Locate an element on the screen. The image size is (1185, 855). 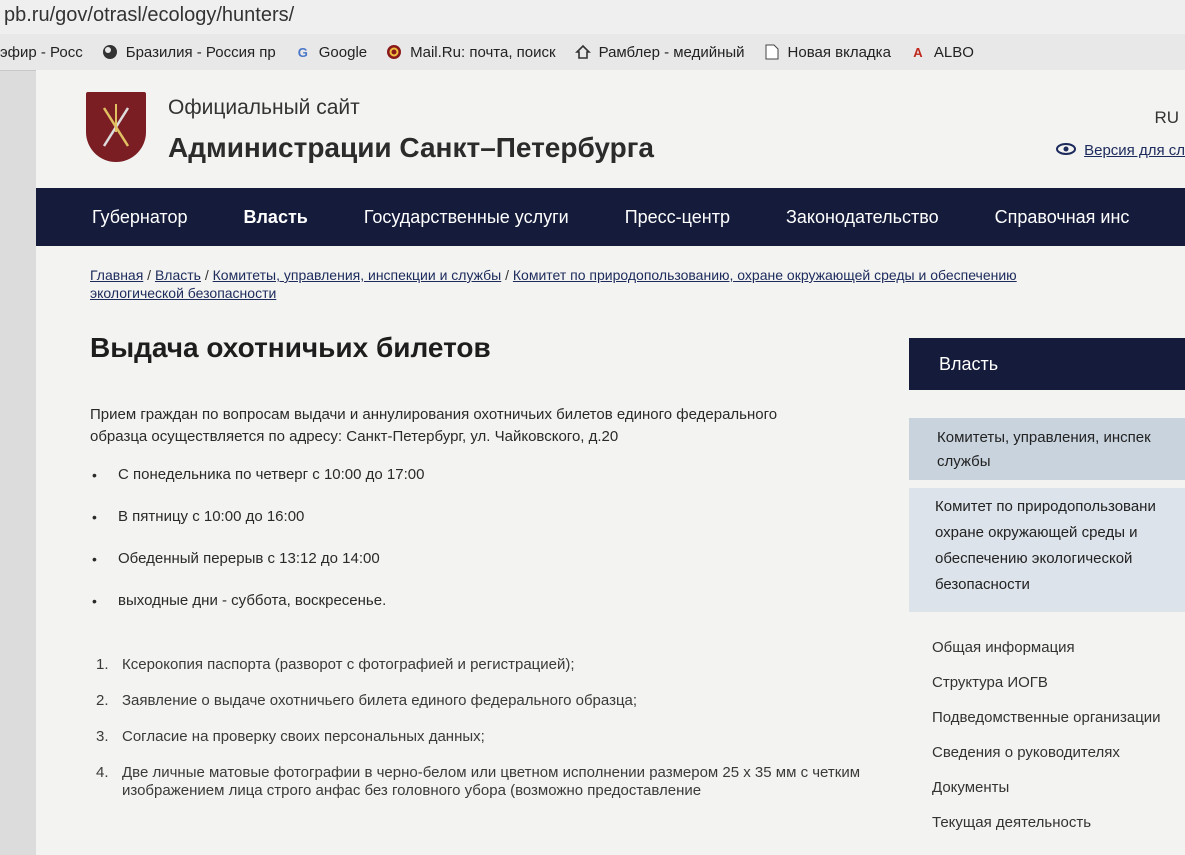
nav-item-press: Пресс-центр is located at coordinates (677, 217).